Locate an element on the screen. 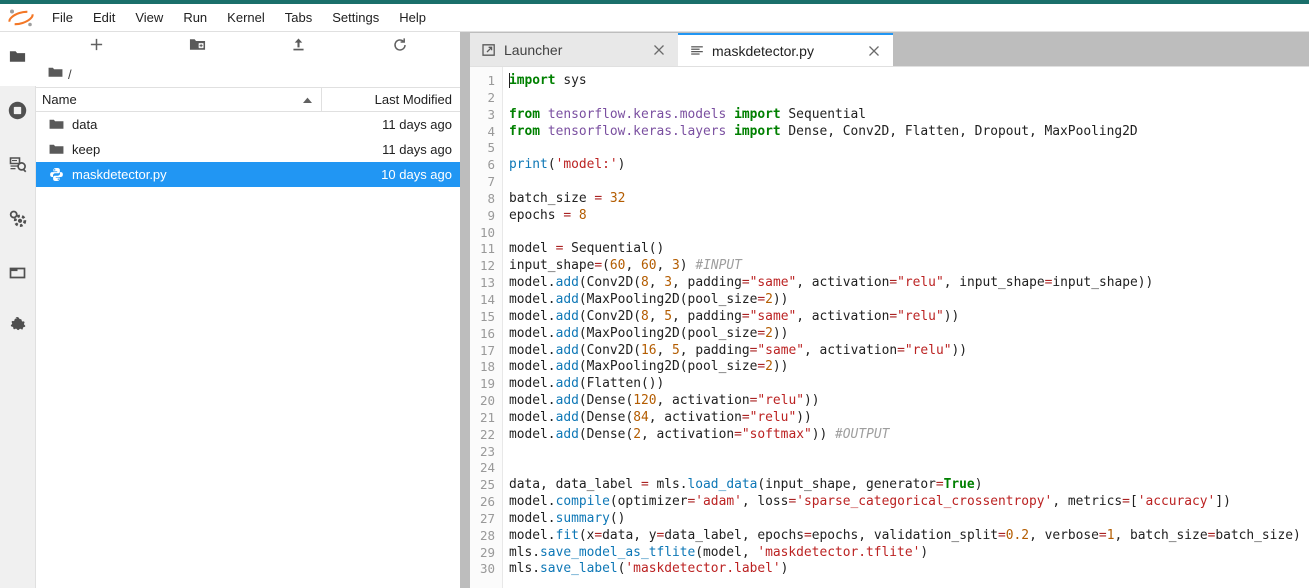  code-token: epochs is located at coordinates (536, 215).